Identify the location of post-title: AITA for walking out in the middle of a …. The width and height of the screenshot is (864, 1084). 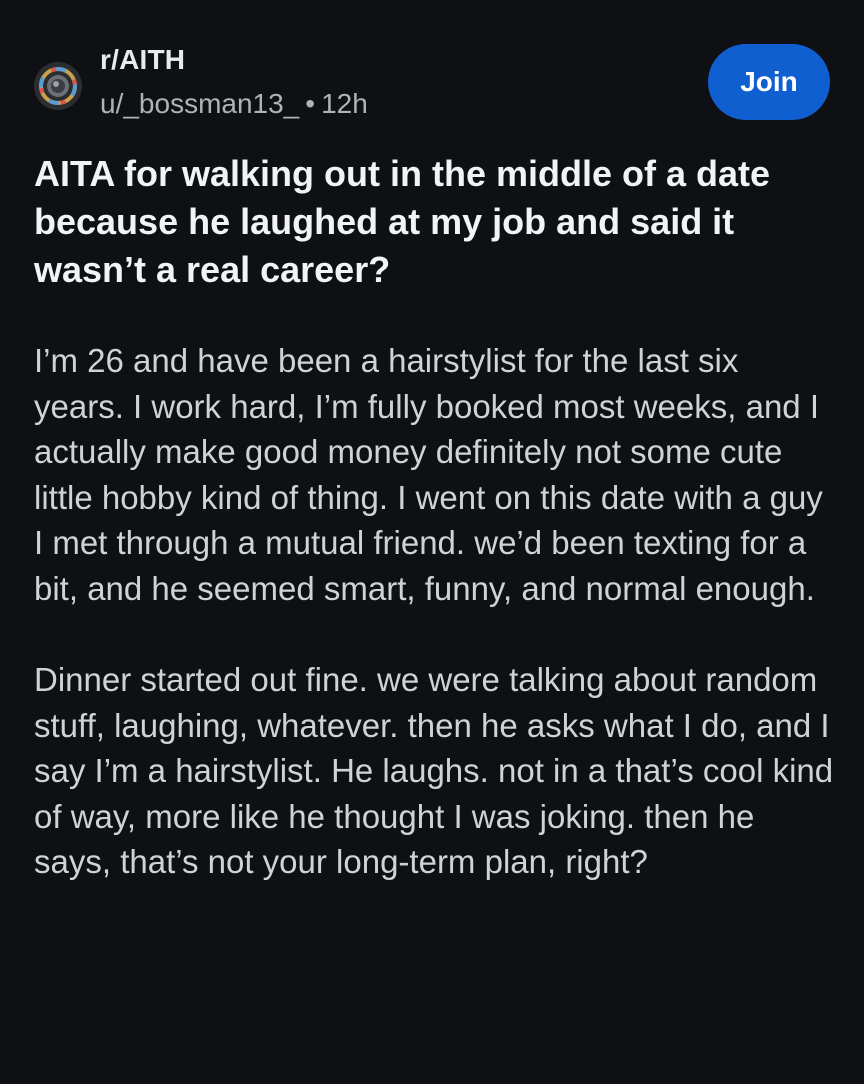
(429, 222).